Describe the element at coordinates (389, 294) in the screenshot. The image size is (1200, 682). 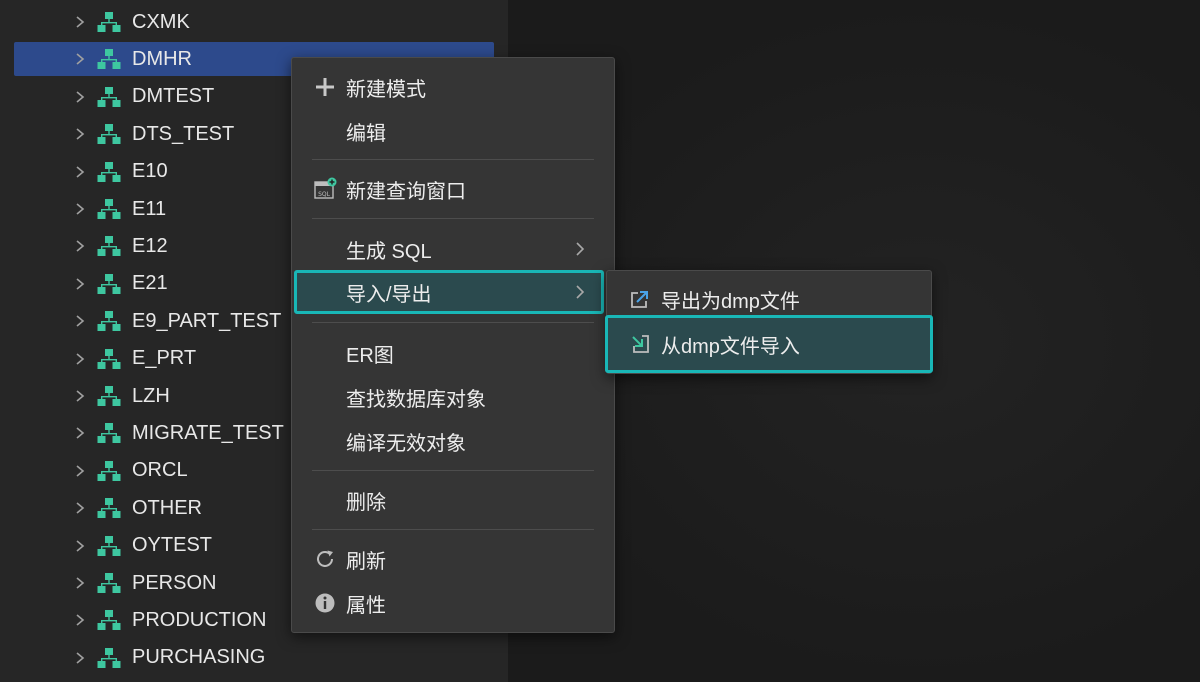
I see `menu-item-label: 导入/导出` at that location.